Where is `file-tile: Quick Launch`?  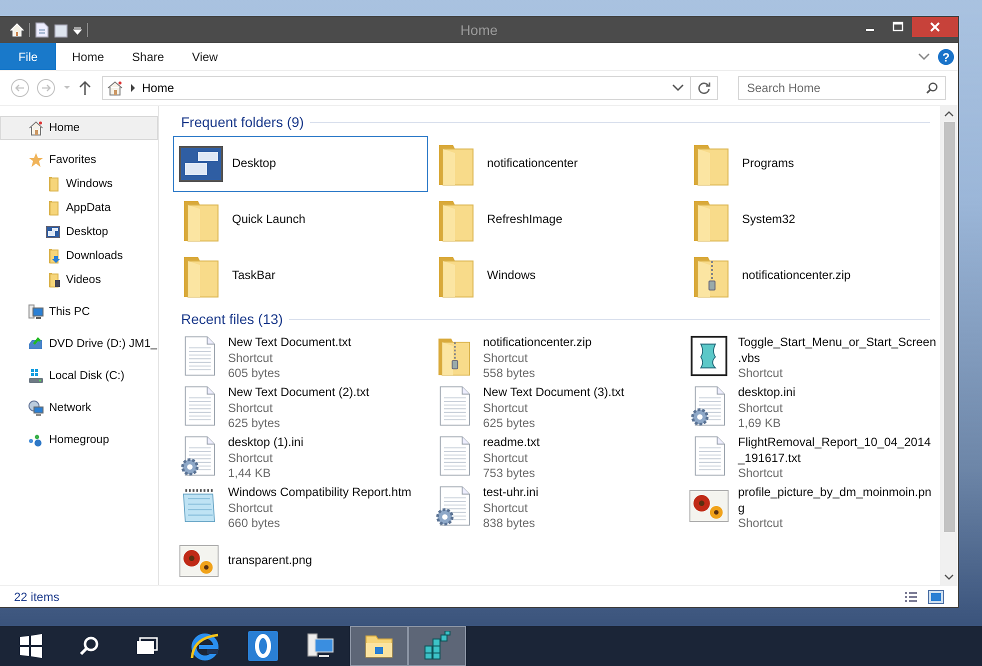
file-tile: Quick Launch is located at coordinates (300, 220).